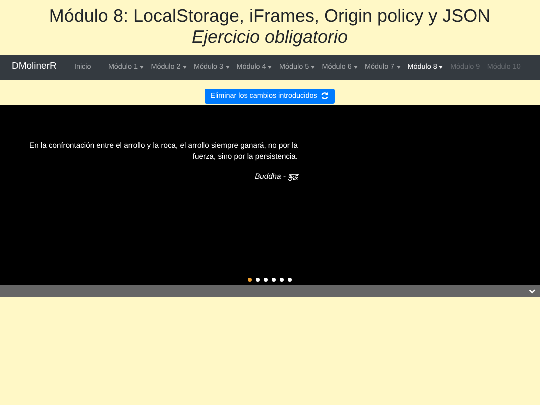 The height and width of the screenshot is (405, 540). I want to click on refresh-icon, so click(325, 96).